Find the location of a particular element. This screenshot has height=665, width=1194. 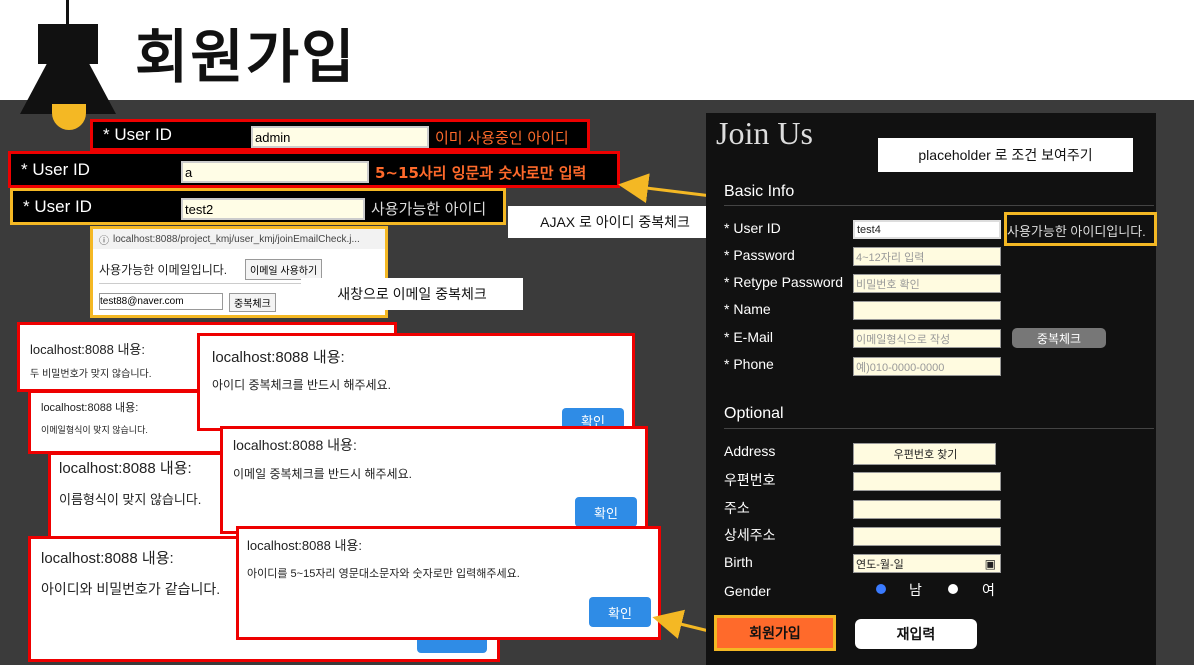

name-label: * Name is located at coordinates (747, 309).